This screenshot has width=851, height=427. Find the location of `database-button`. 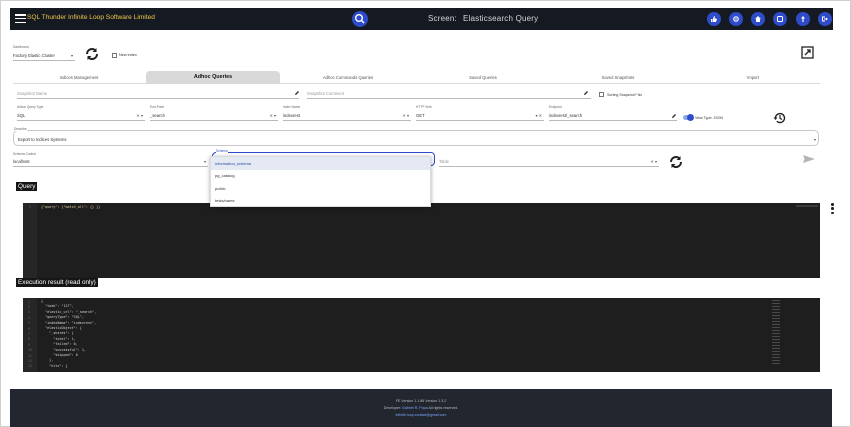

database-button is located at coordinates (780, 19).